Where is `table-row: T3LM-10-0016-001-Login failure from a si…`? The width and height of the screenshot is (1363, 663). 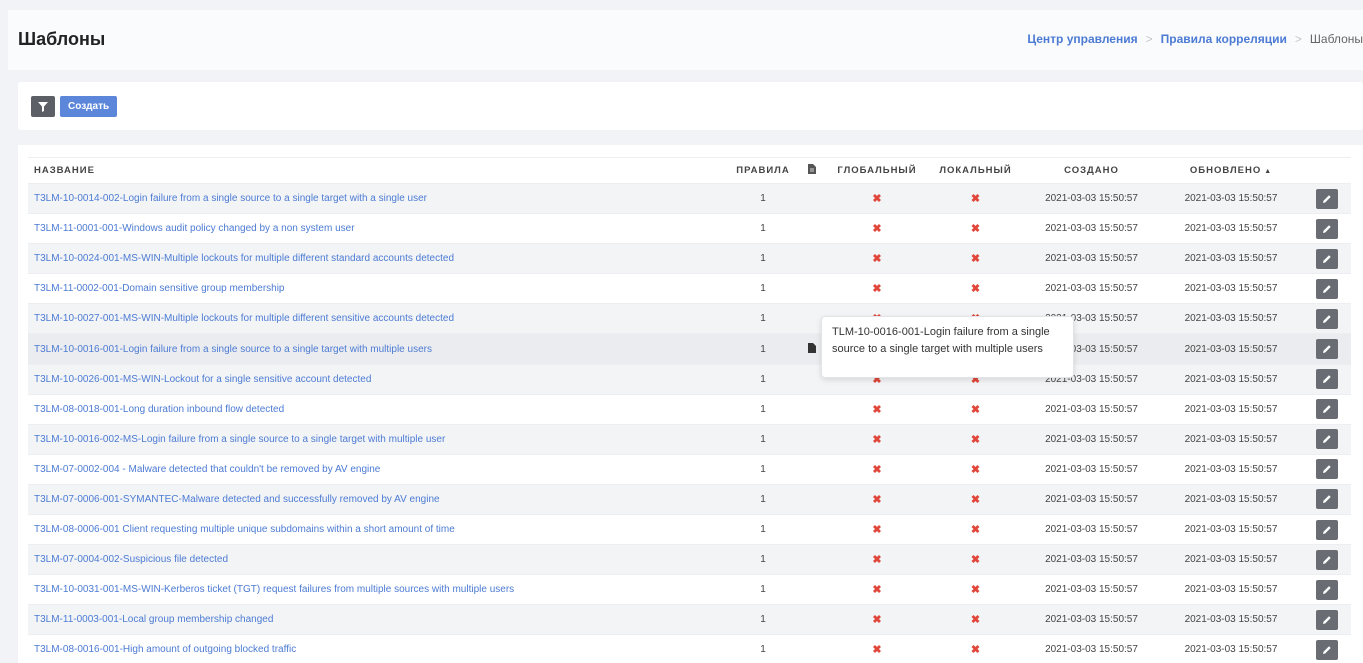 table-row: T3LM-10-0016-001-Login failure from a si… is located at coordinates (689, 349).